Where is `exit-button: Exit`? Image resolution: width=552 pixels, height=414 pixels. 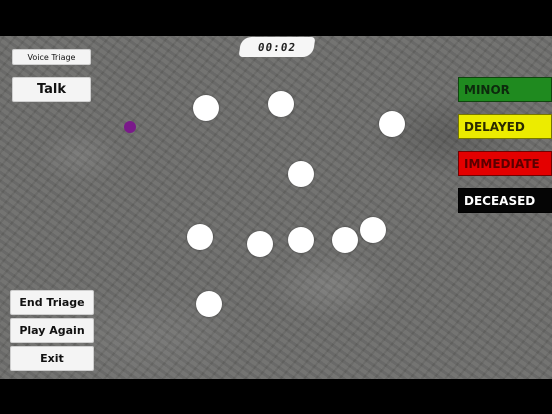 exit-button: Exit is located at coordinates (52, 358).